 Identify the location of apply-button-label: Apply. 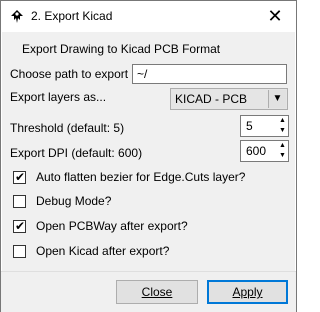
(247, 292).